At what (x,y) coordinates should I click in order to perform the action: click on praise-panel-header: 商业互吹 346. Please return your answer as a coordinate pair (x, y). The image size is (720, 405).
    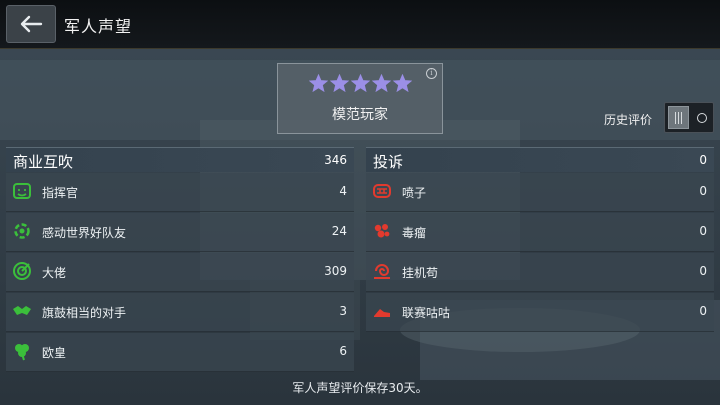
    Looking at the image, I should click on (180, 159).